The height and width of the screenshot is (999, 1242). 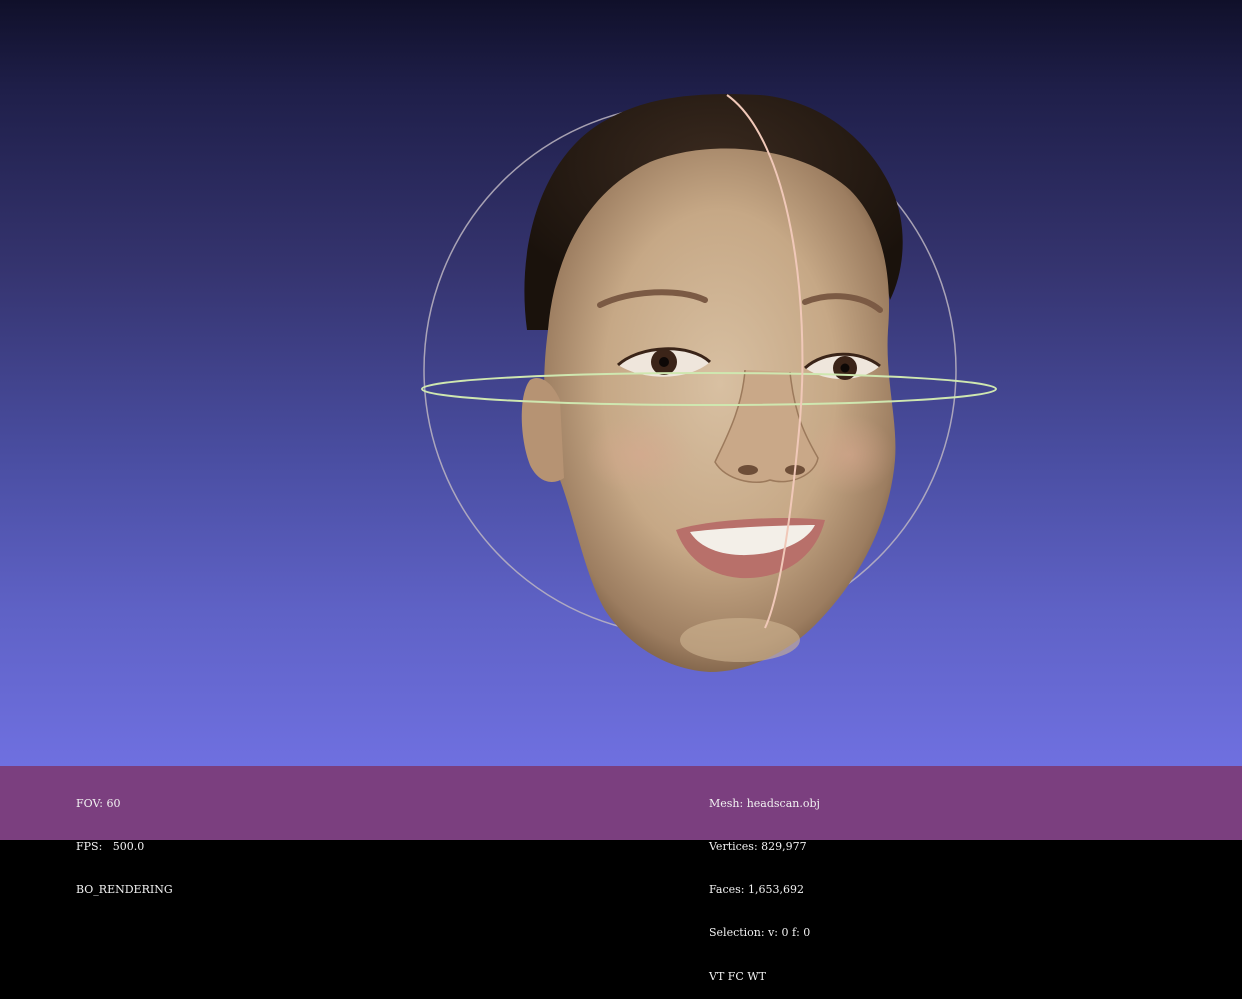 What do you see at coordinates (764, 803) in the screenshot?
I see `mesh-name-text: Mesh: headscan.obj` at bounding box center [764, 803].